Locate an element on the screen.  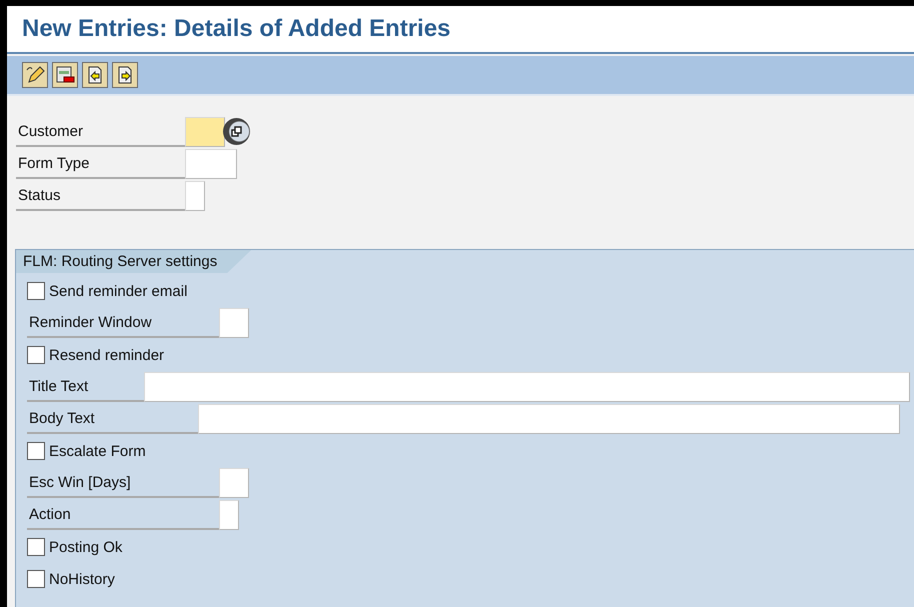
delete-button is located at coordinates (65, 75).